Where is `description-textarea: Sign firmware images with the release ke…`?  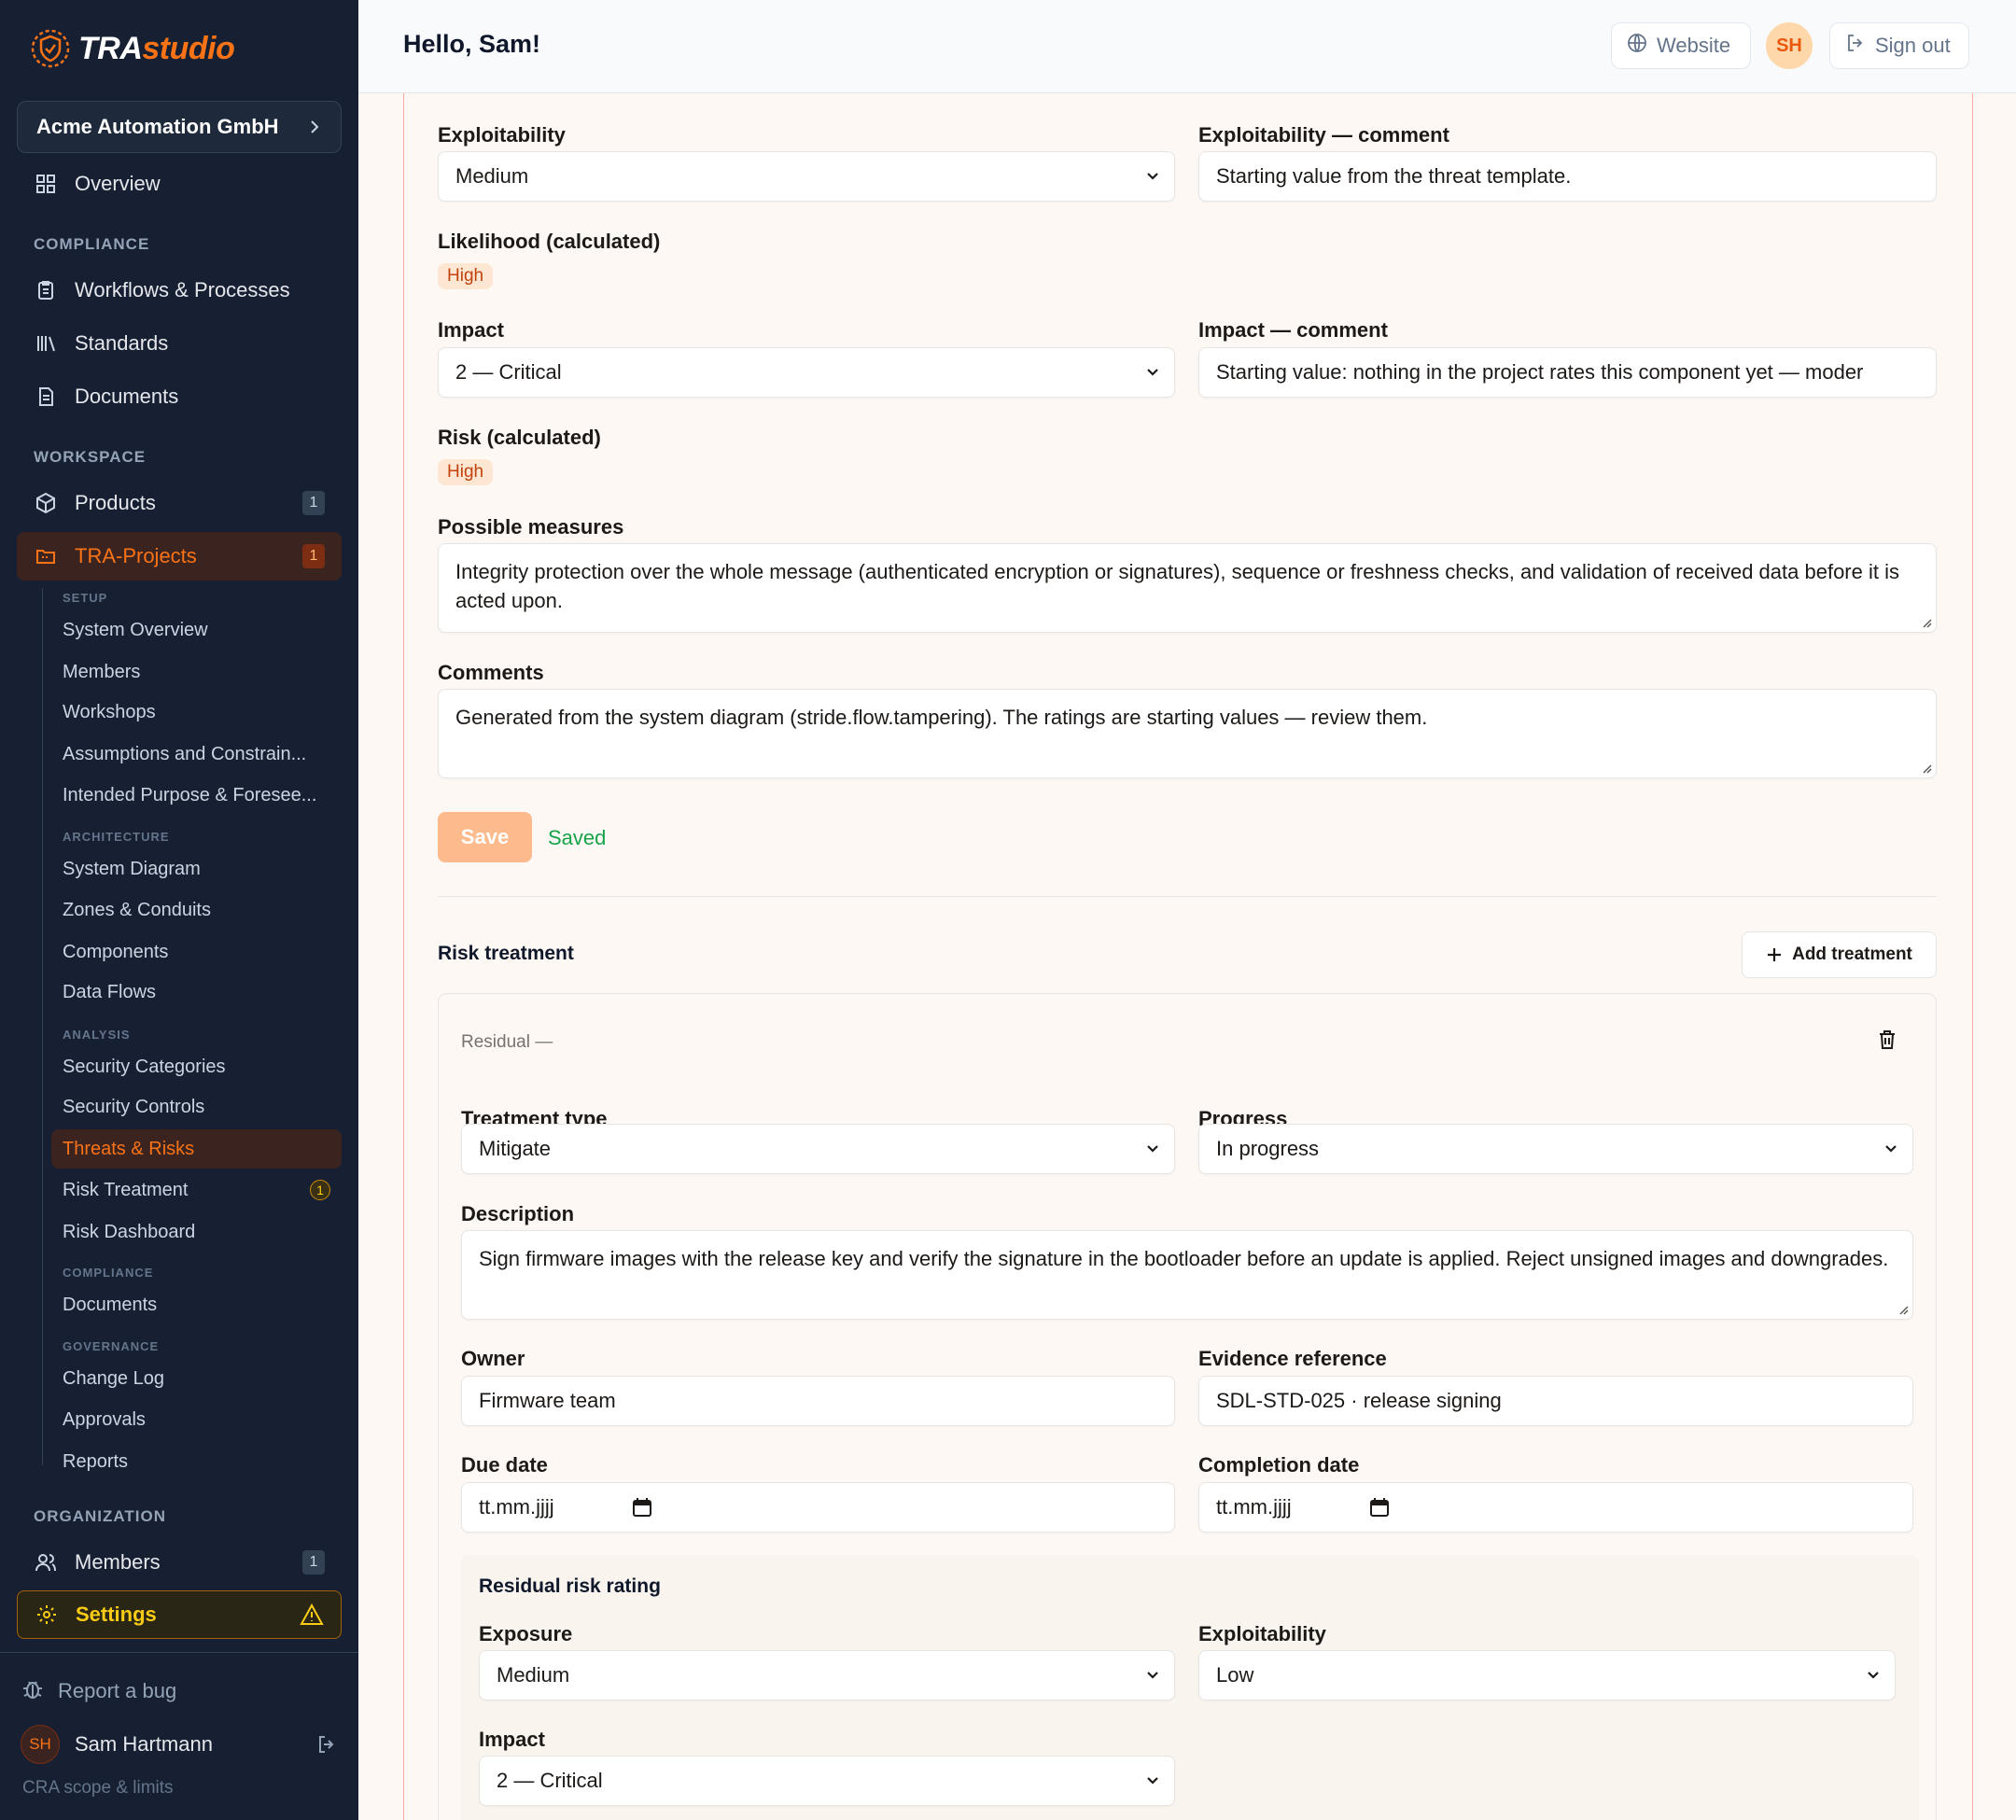
description-textarea: Sign firmware images with the release ke… is located at coordinates (1187, 1275).